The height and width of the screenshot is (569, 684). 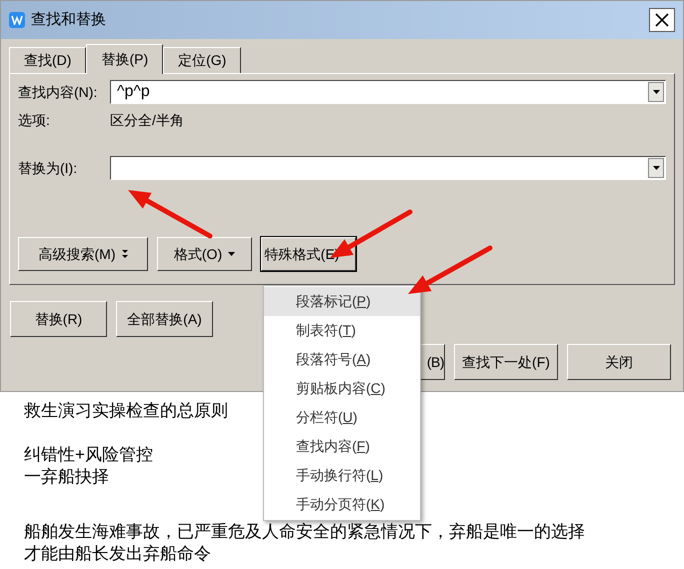 What do you see at coordinates (126, 411) in the screenshot?
I see `document-line: 救生演习实操检查的总原则` at bounding box center [126, 411].